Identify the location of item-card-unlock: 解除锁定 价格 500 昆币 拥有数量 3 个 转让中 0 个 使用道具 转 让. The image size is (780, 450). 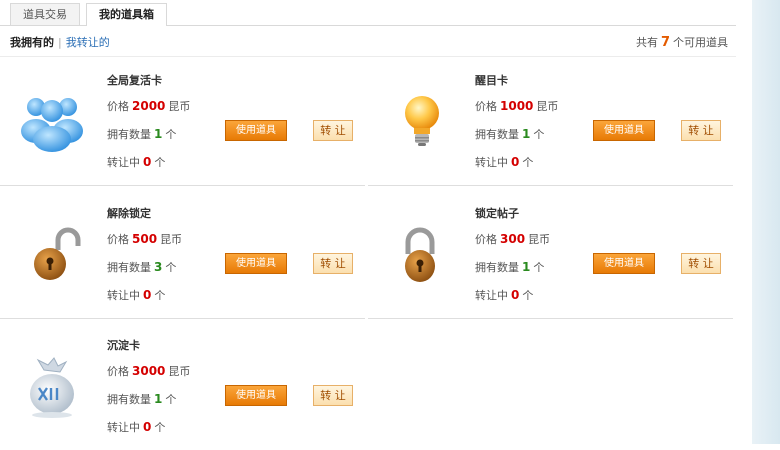
(182, 254).